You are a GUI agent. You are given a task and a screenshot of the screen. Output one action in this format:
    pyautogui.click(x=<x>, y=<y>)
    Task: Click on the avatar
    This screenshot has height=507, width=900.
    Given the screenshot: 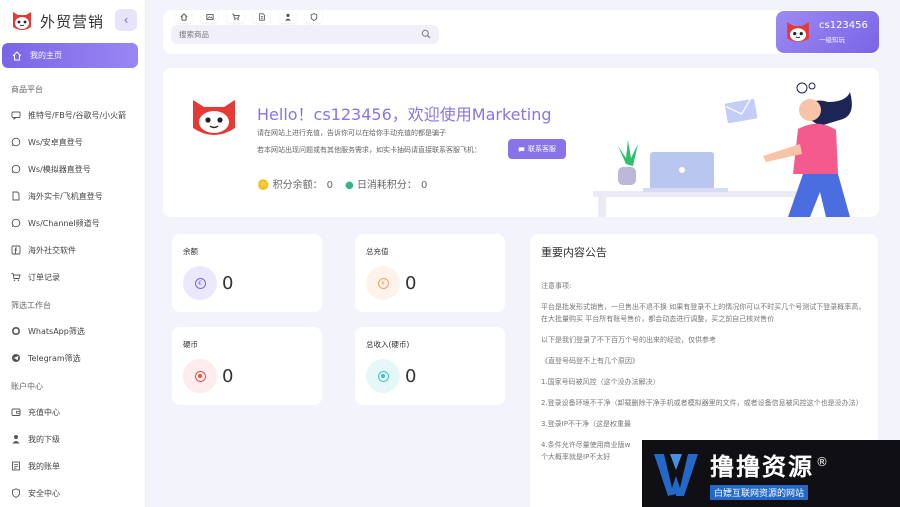 What is the action you would take?
    pyautogui.click(x=798, y=32)
    